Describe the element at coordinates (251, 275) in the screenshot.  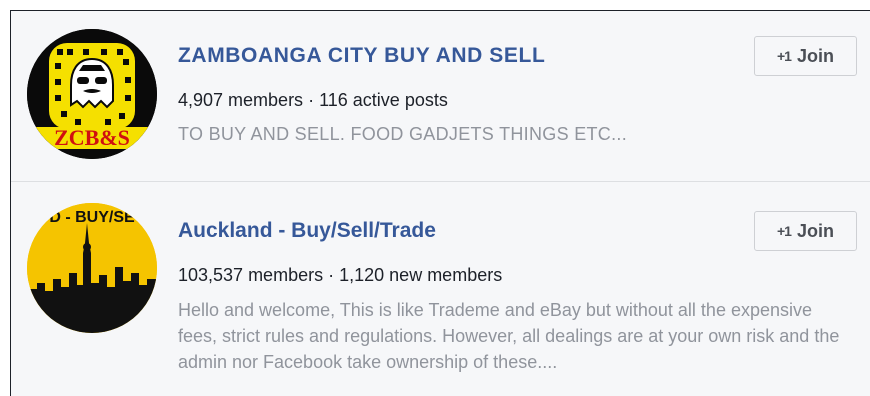
I see `member-count: 103,537 members` at that location.